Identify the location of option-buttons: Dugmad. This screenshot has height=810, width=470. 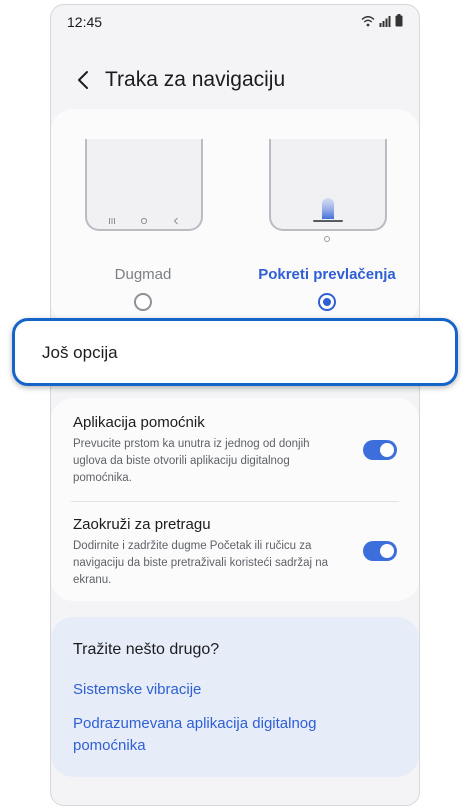
(143, 216).